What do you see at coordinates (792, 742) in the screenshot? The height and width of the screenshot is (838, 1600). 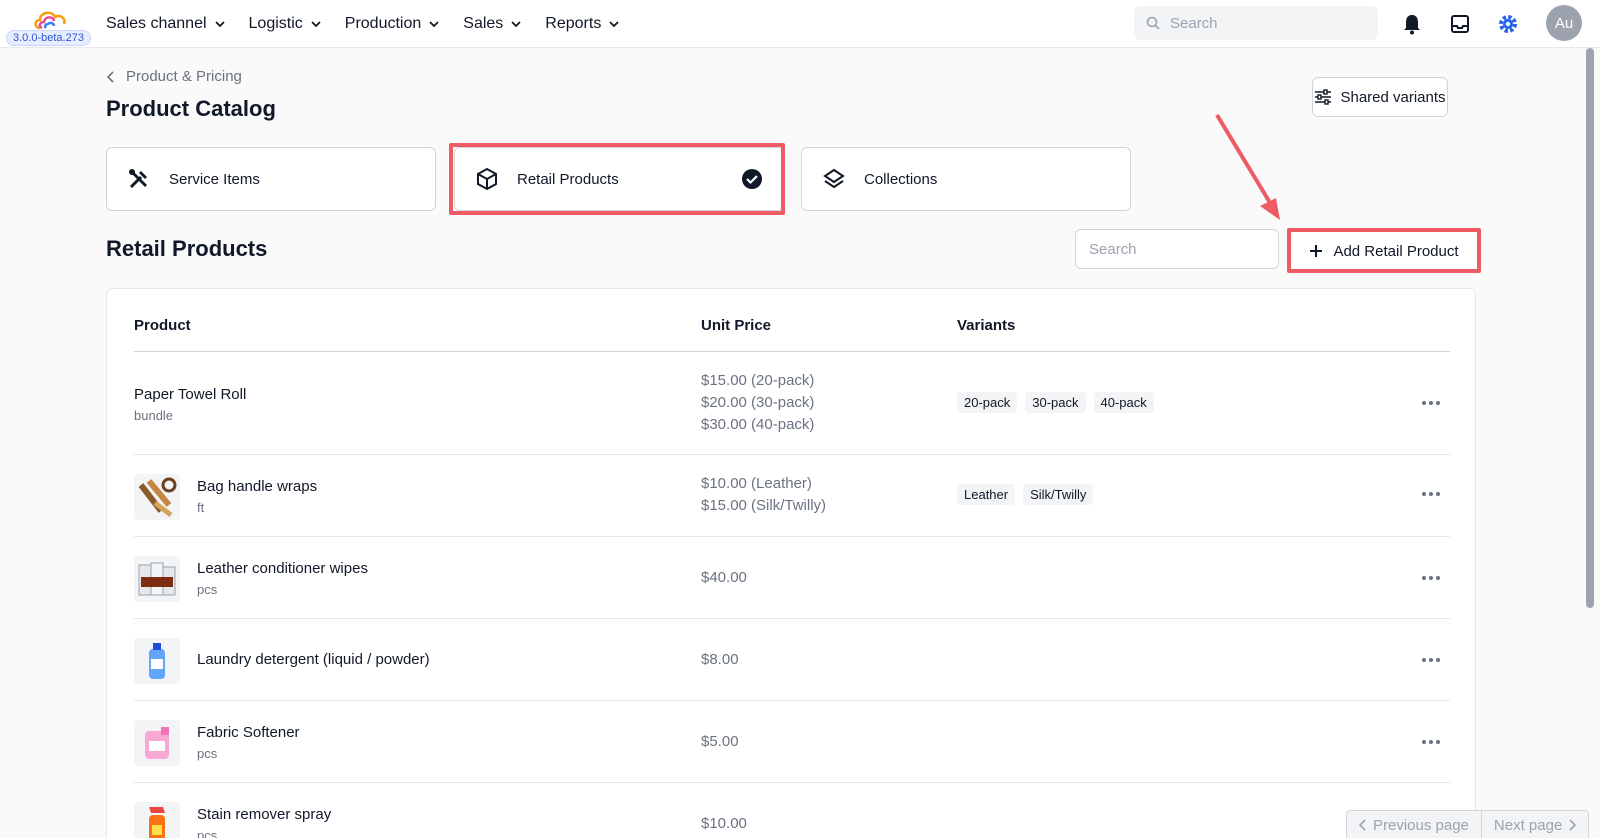 I see `table-row: Fabric Softener pcs $5.00` at bounding box center [792, 742].